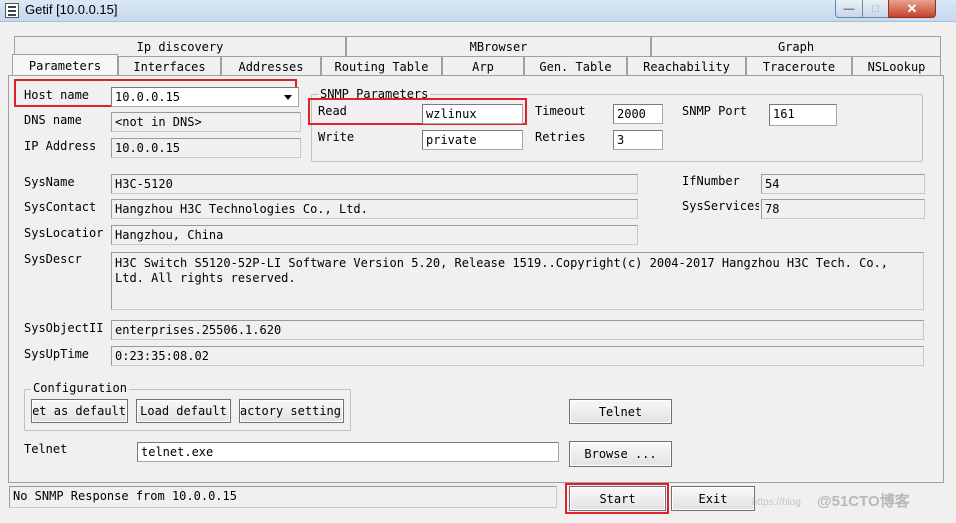 This screenshot has height=523, width=956. Describe the element at coordinates (288, 97) in the screenshot. I see `chevron-down-icon` at that location.